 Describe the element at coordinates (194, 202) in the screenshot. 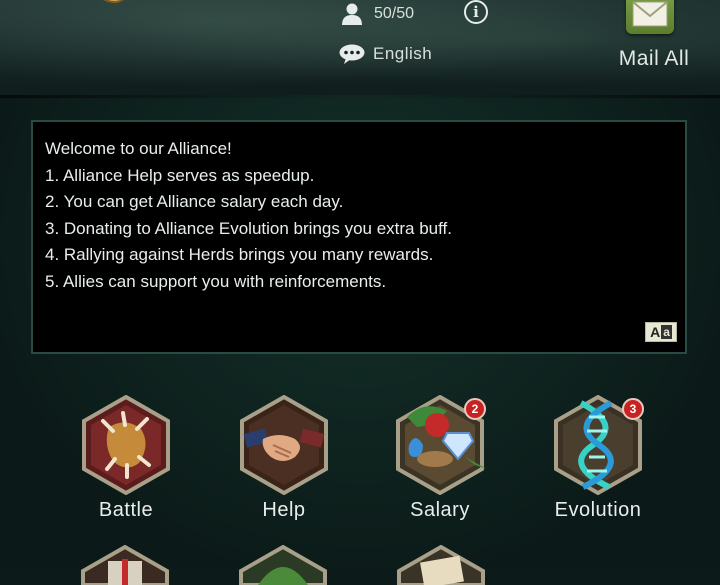

I see `announcement-line: 2. You can get Alliance salary each day.` at that location.